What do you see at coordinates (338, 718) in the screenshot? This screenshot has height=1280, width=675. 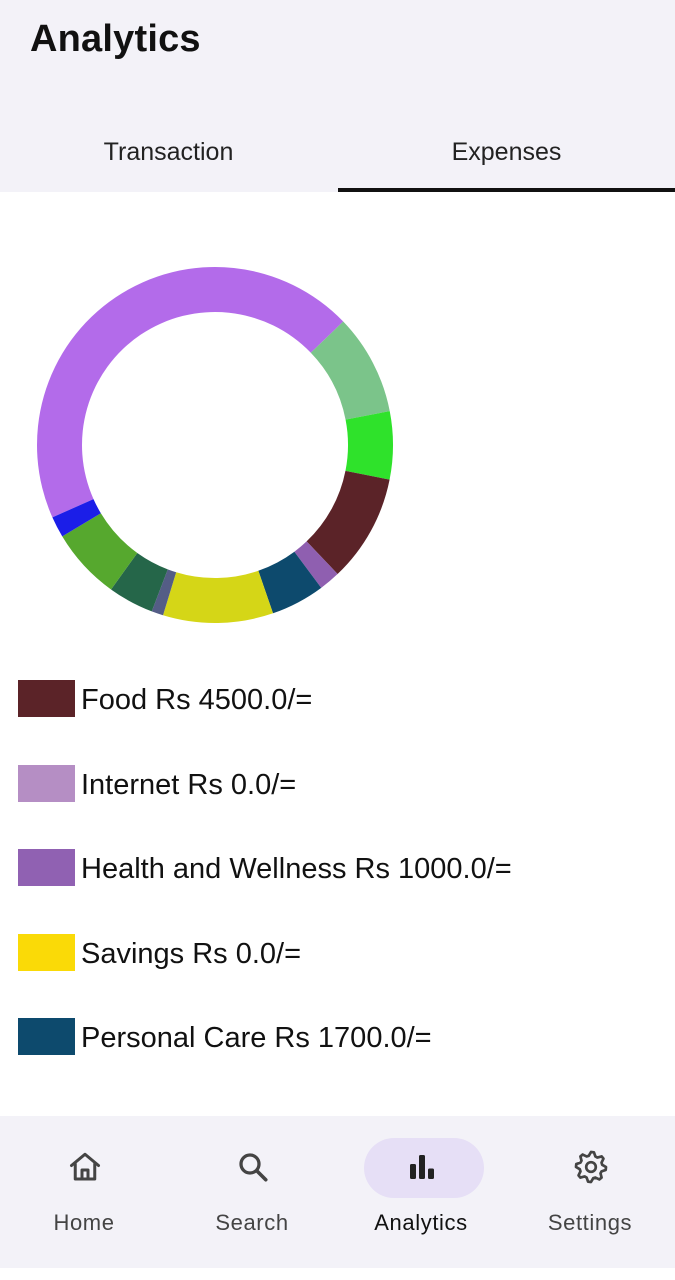 I see `legend-item: Food Rs 4500.0/=` at bounding box center [338, 718].